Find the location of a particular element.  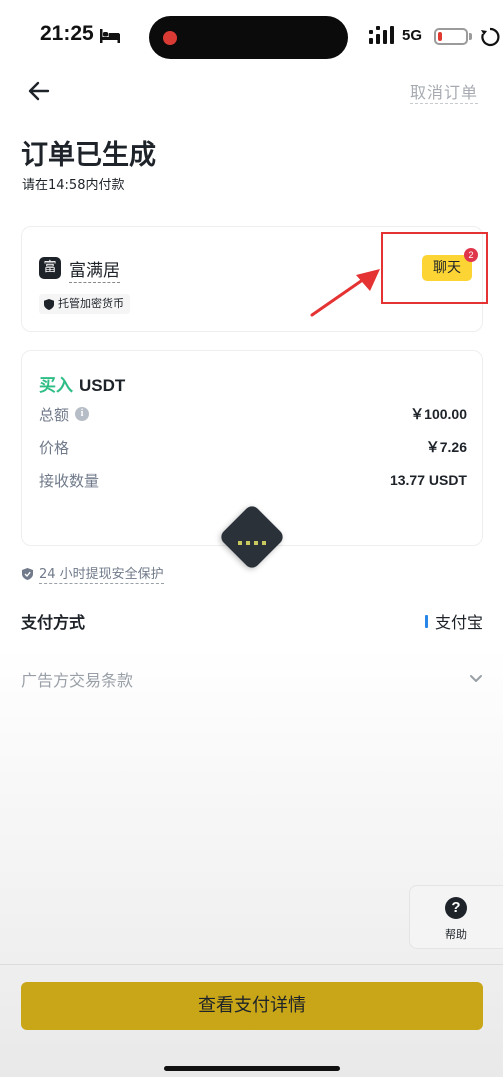

chat-unread-badge: 2 is located at coordinates (471, 255).